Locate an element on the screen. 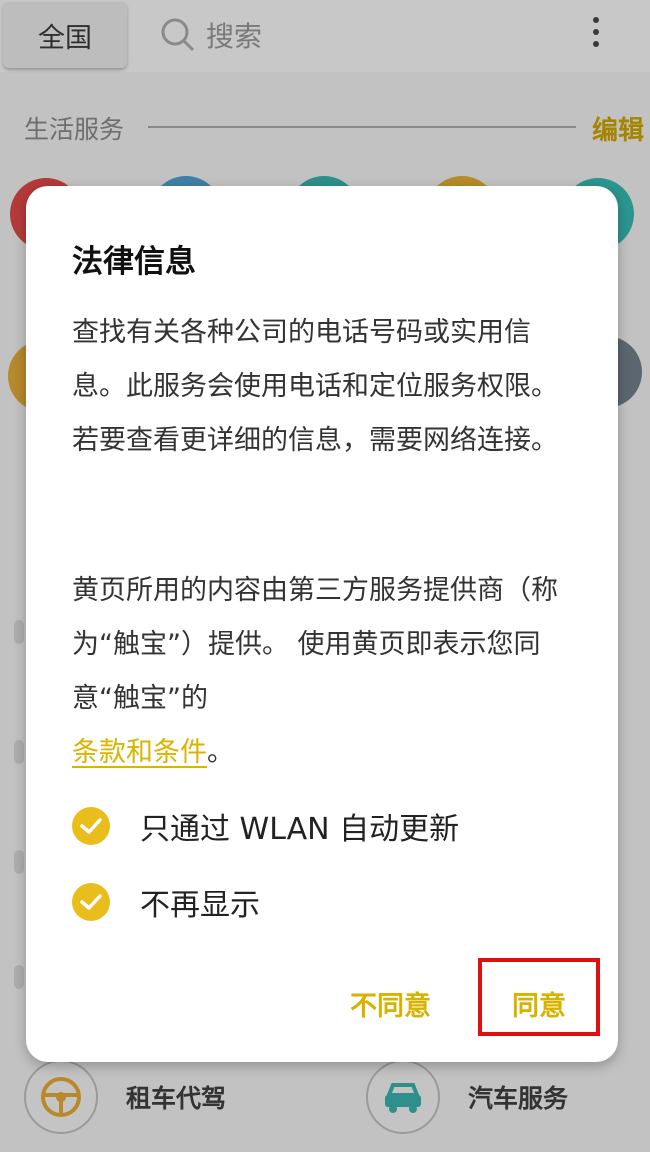 Image resolution: width=650 pixels, height=1152 pixels. search-field: 搜索 is located at coordinates (211, 35).